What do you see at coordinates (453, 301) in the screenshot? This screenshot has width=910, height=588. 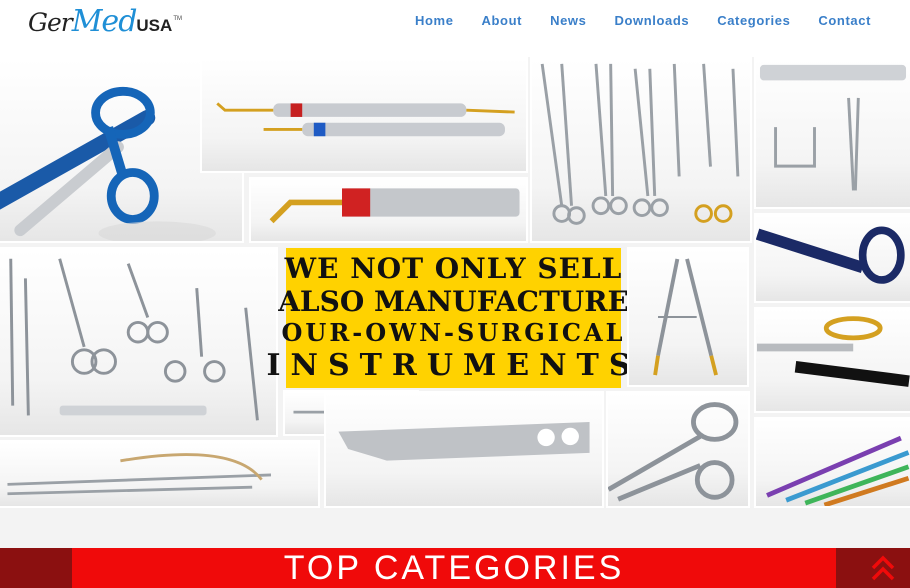 I see `banner-line-2: ALSO MANUFACTURE` at bounding box center [453, 301].